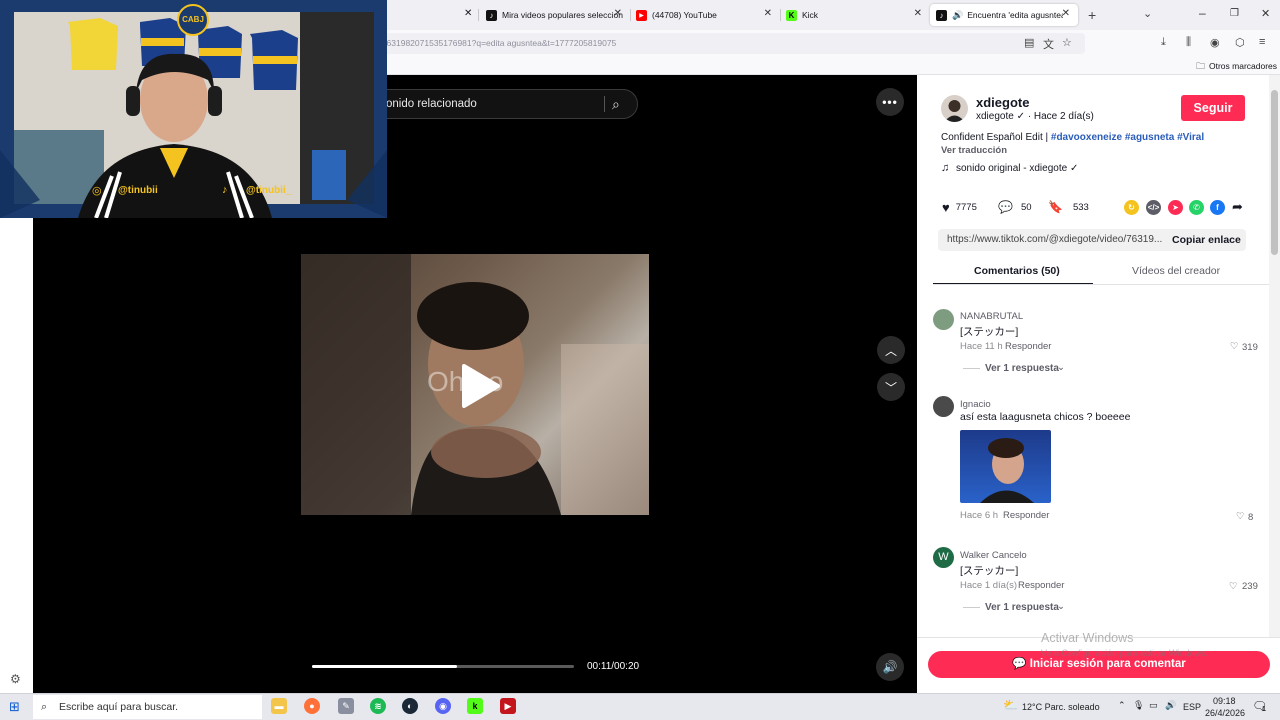 The width and height of the screenshot is (1280, 720). What do you see at coordinates (346, 706) in the screenshot?
I see `app-tool-icon: ✎` at bounding box center [346, 706].